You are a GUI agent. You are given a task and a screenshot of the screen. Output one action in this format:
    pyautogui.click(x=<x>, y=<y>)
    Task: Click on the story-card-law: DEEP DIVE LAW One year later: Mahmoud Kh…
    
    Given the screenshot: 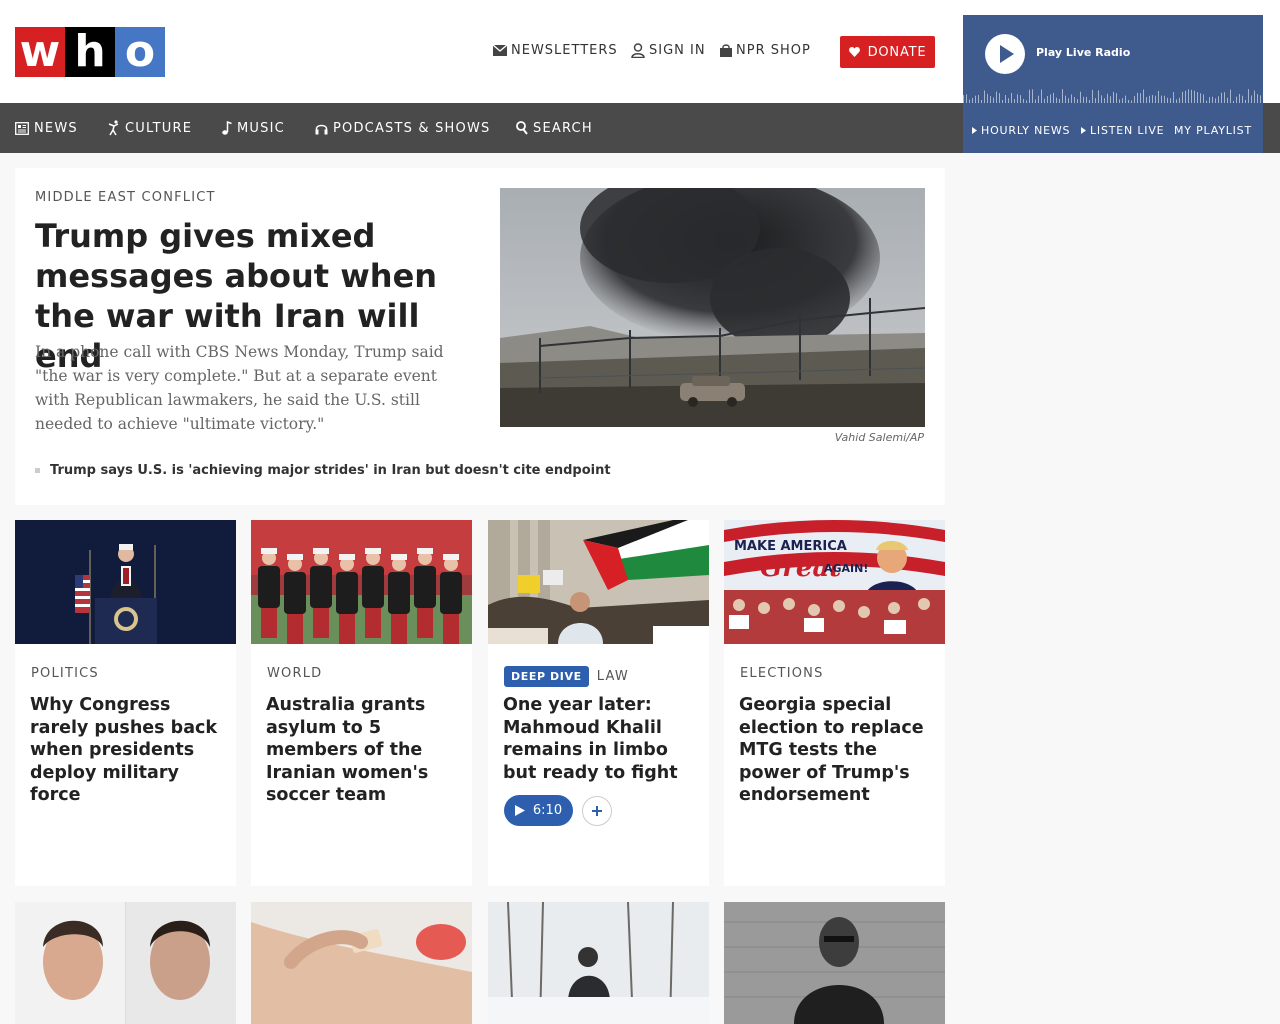 What is the action you would take?
    pyautogui.click(x=598, y=703)
    